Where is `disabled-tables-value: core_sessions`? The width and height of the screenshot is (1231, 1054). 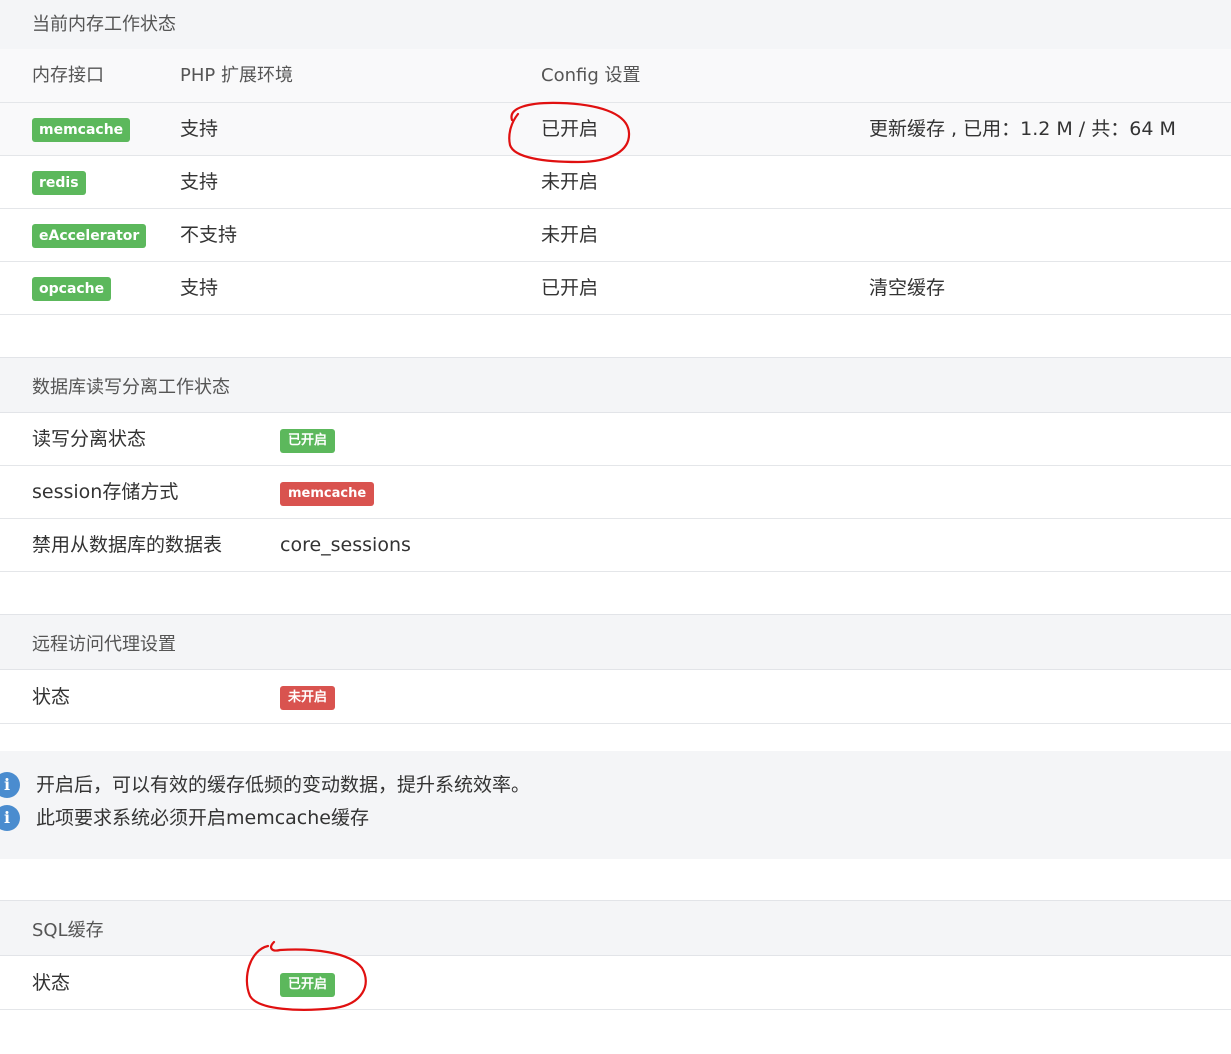
disabled-tables-value: core_sessions is located at coordinates (345, 545).